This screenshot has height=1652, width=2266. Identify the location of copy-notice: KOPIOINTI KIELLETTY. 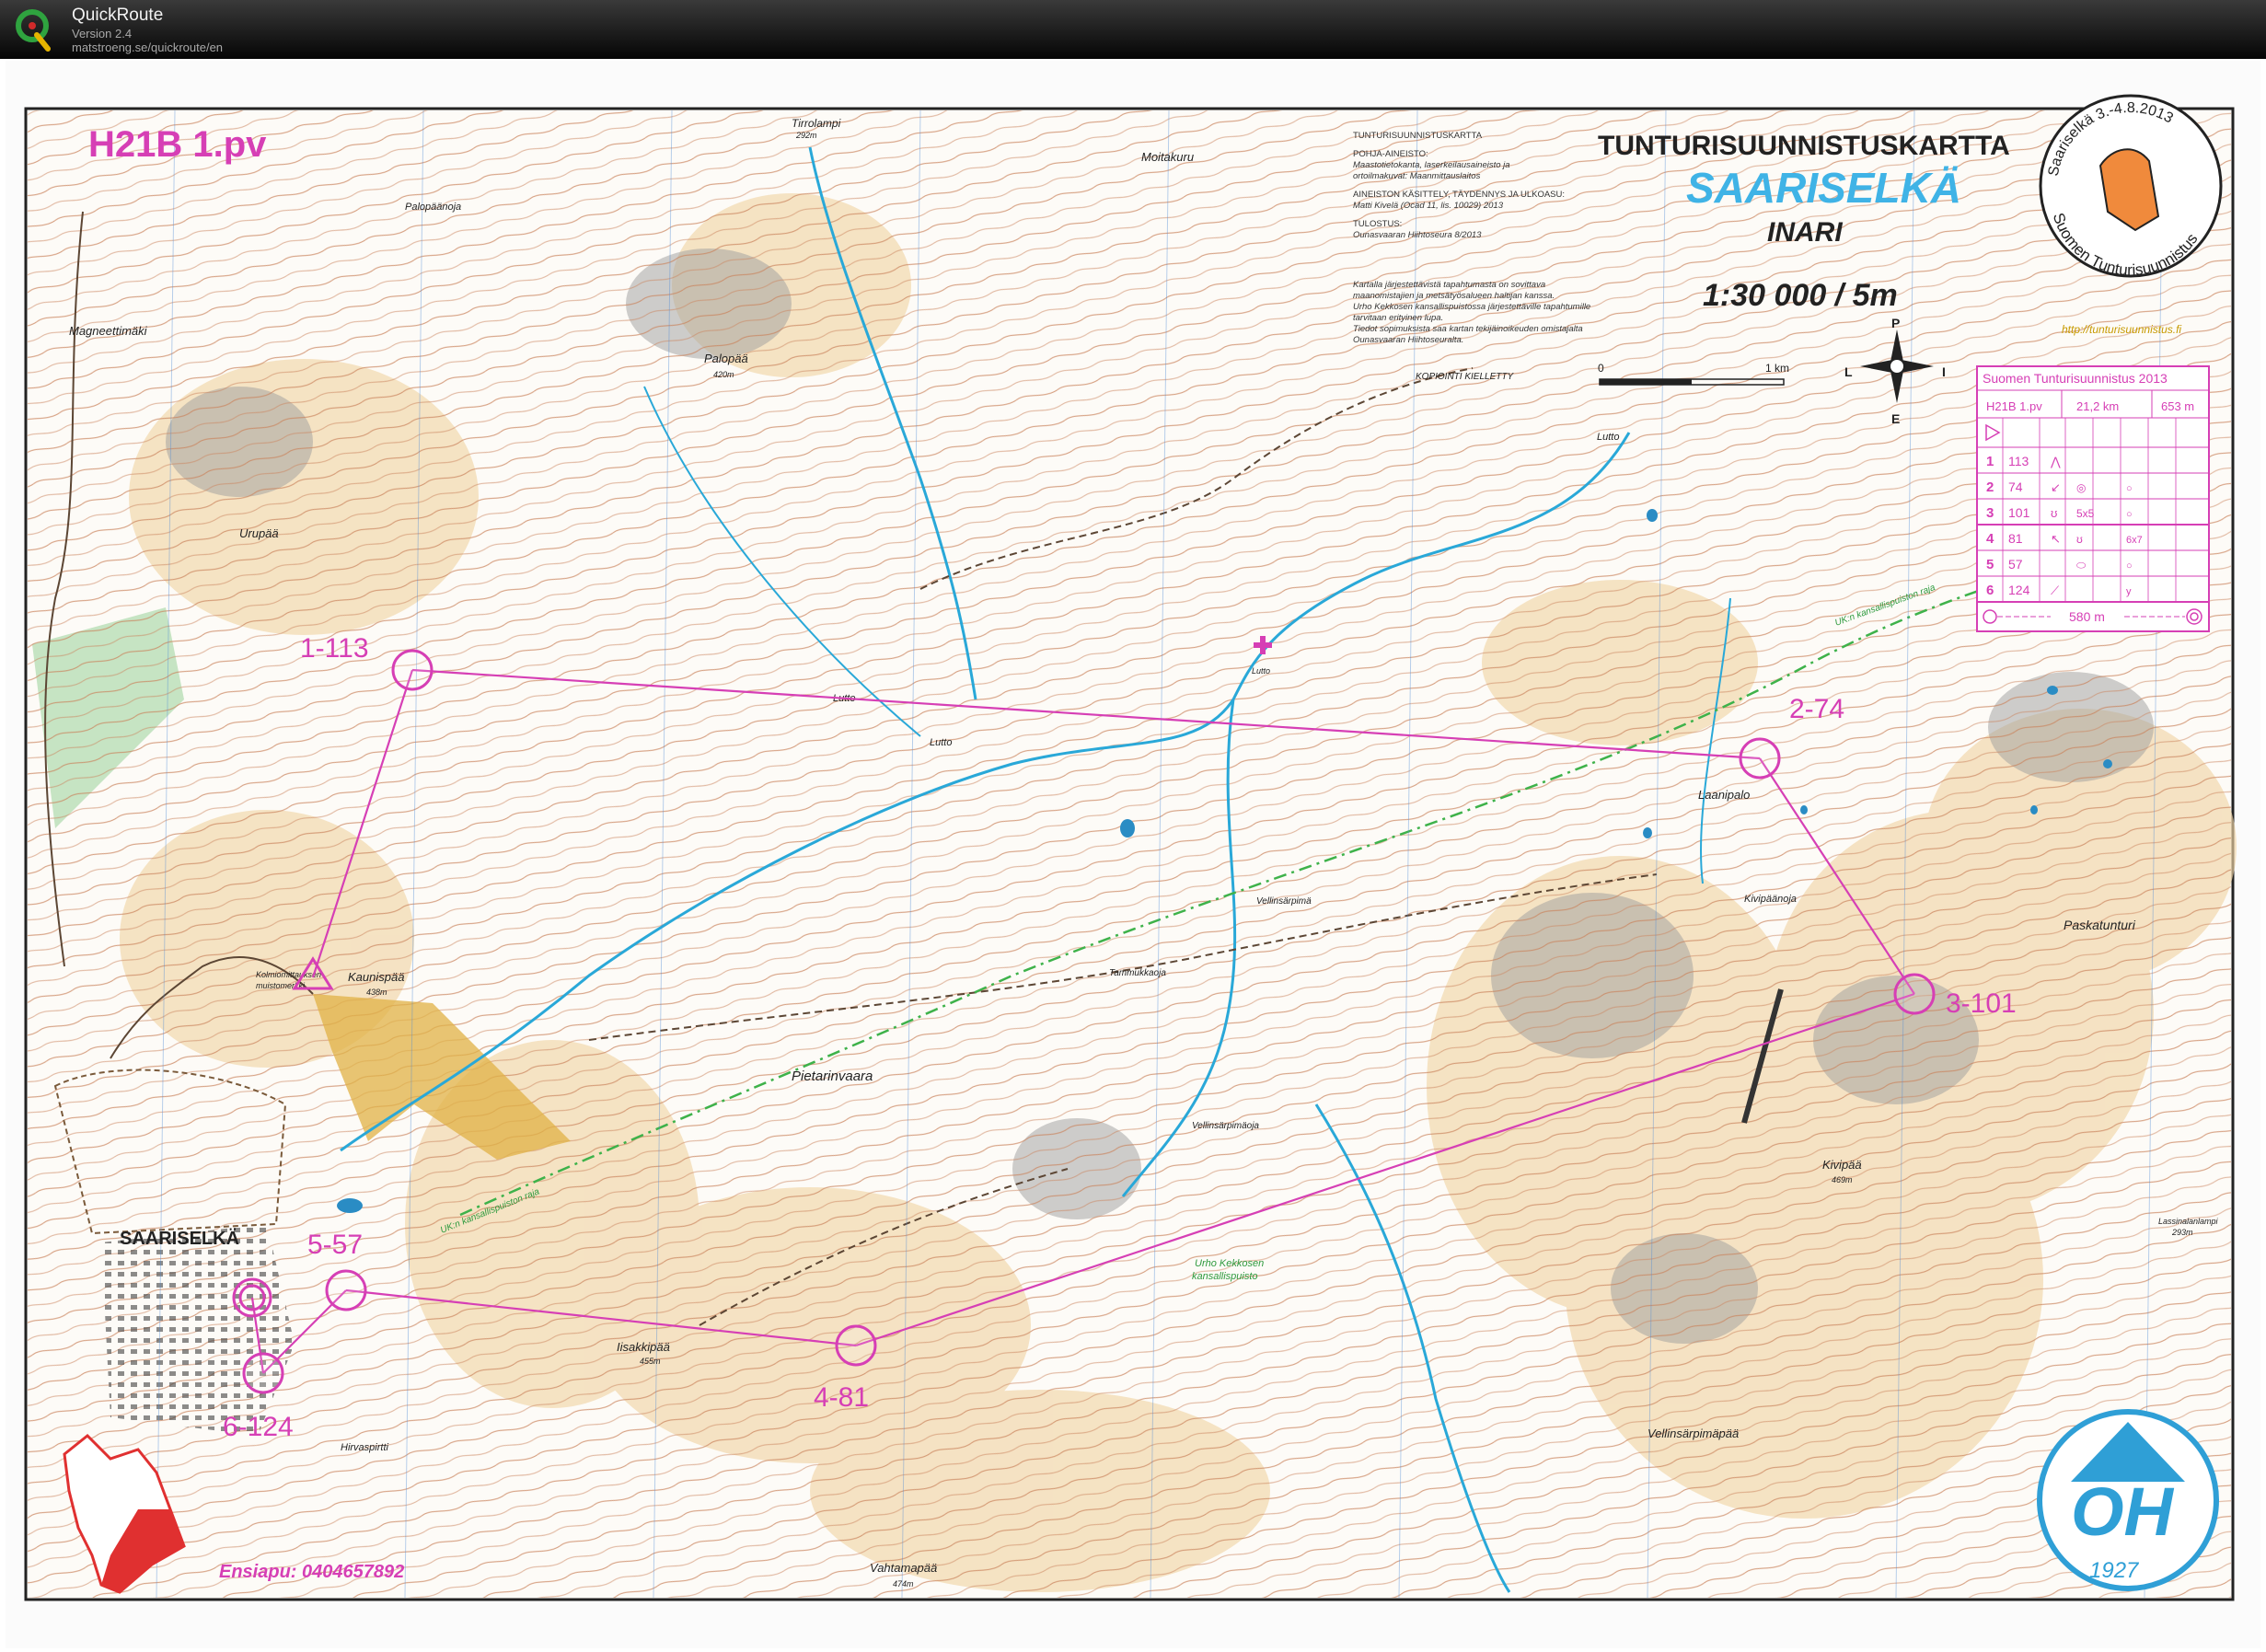
(1465, 377).